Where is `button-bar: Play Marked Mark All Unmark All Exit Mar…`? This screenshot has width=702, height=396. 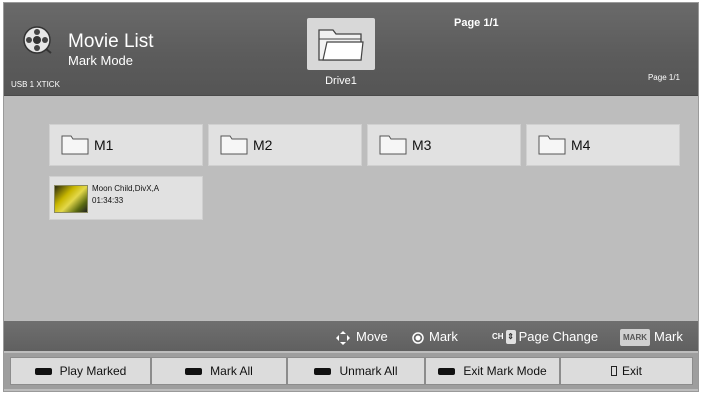 button-bar: Play Marked Mark All Unmark All Exit Mar… is located at coordinates (351, 371).